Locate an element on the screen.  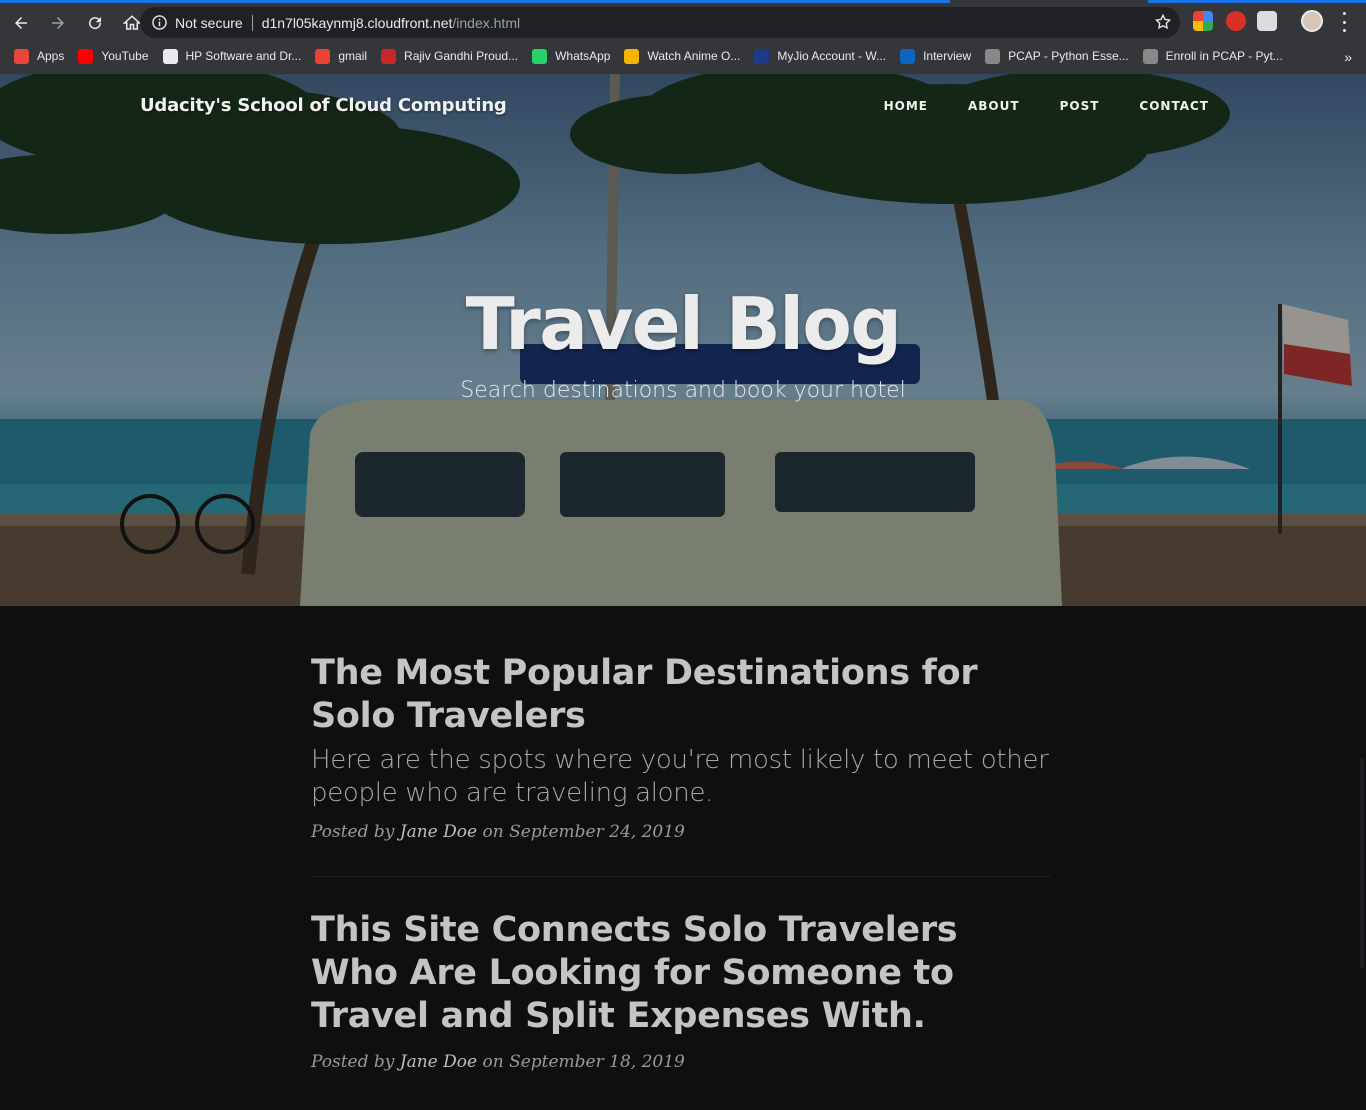
url-host: d1n7l05kaynmj8.cloudfront.net is located at coordinates (357, 22).